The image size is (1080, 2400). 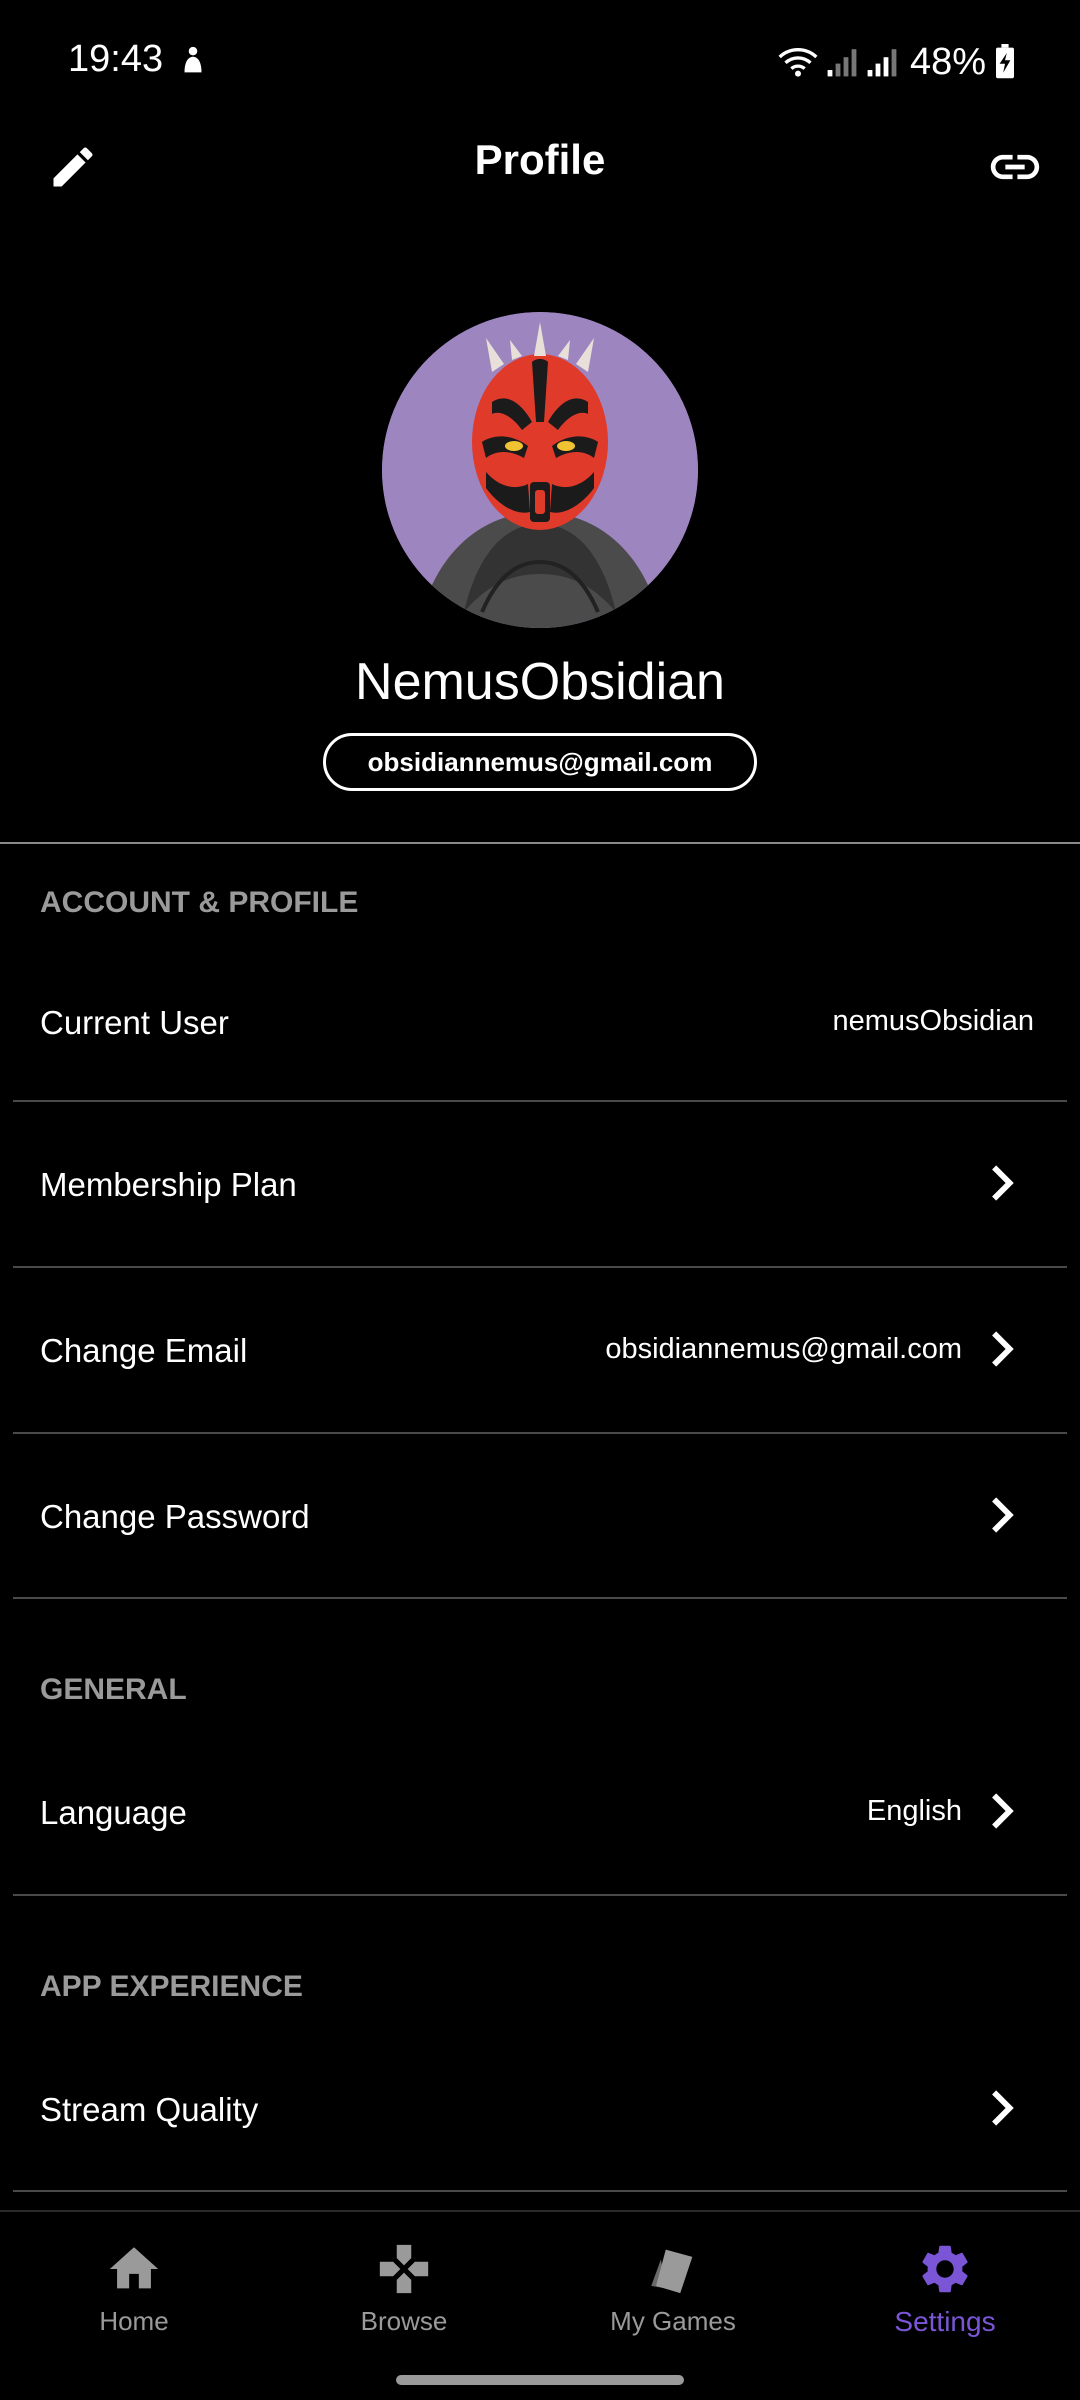 What do you see at coordinates (134, 2295) in the screenshot?
I see `nav-home: Home` at bounding box center [134, 2295].